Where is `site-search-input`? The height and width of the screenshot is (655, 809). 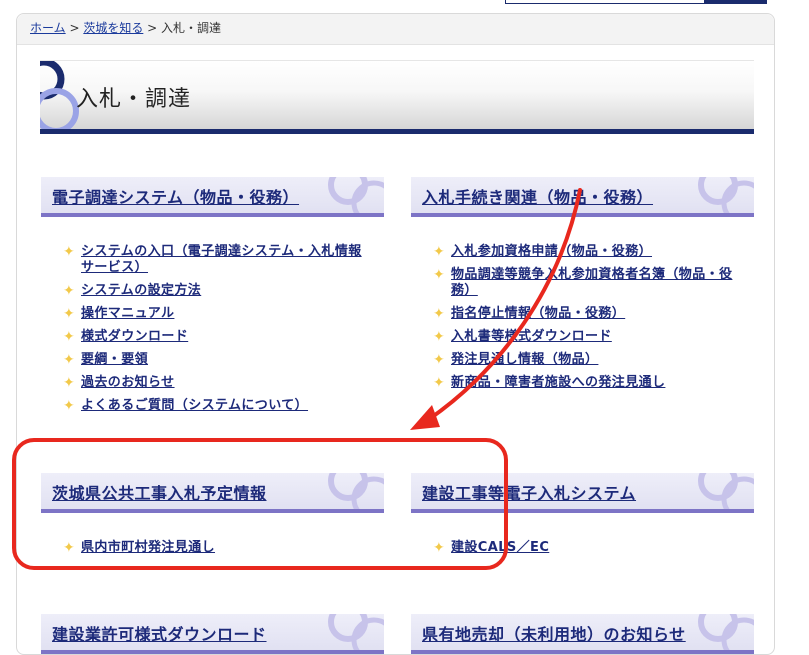
site-search-input is located at coordinates (636, 2).